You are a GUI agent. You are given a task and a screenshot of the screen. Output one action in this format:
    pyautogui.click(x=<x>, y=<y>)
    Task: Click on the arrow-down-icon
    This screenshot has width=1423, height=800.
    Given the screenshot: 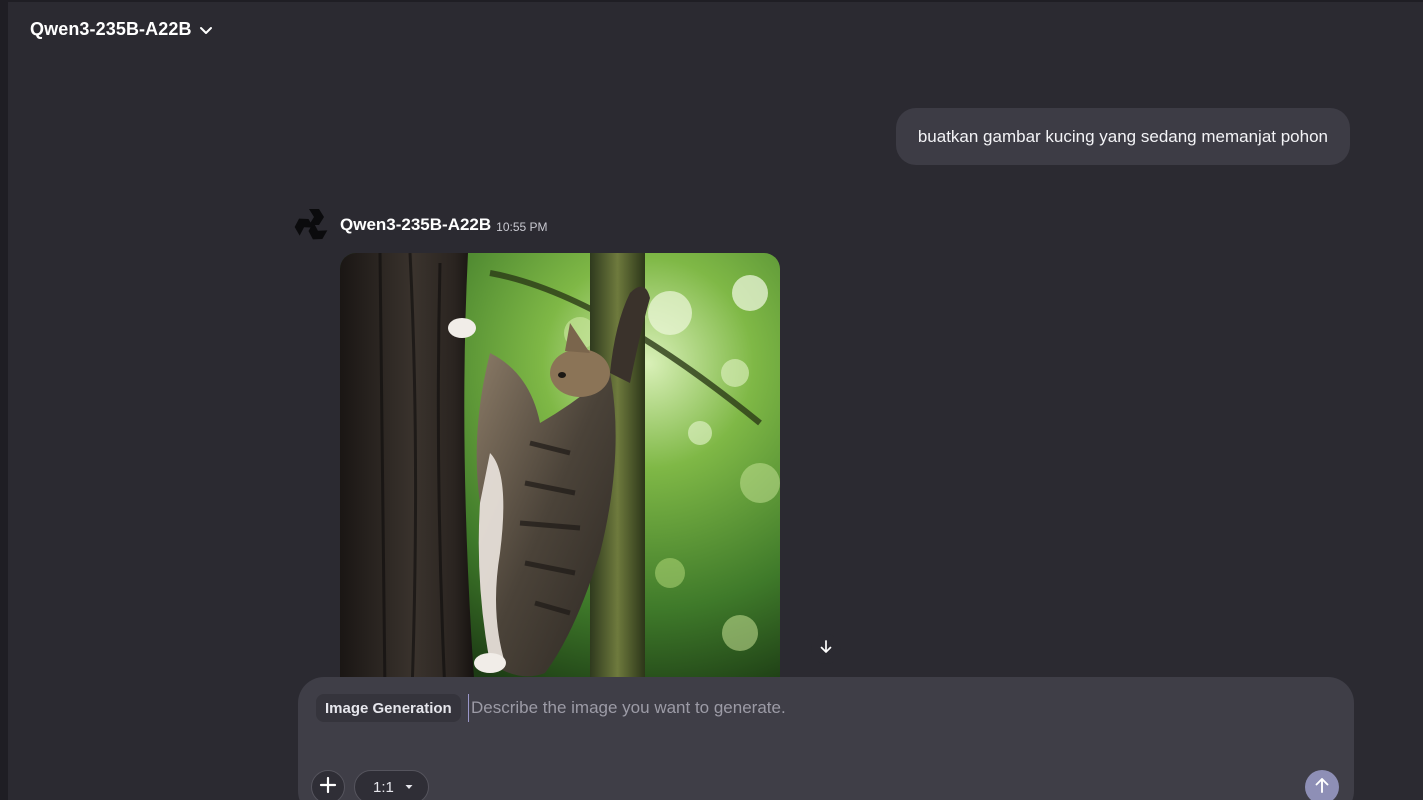 What is the action you would take?
    pyautogui.click(x=826, y=649)
    